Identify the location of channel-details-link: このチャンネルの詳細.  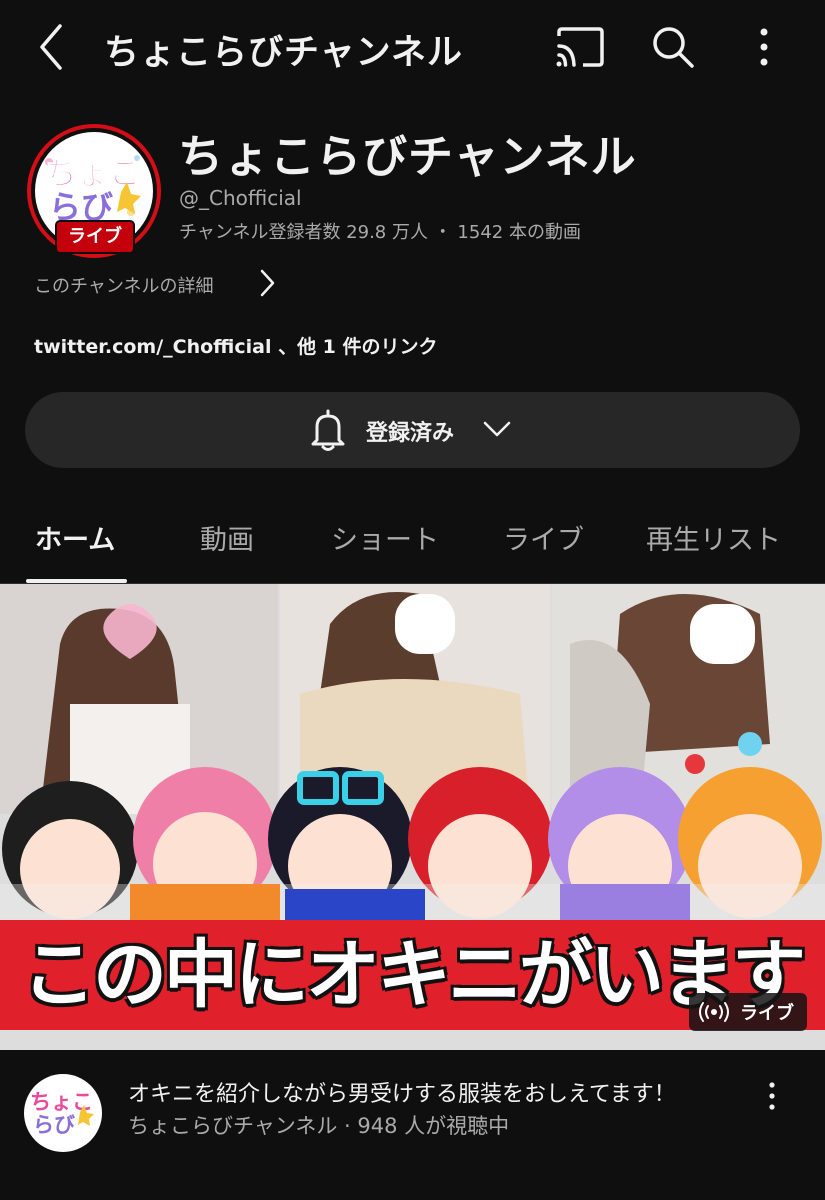
(123, 285).